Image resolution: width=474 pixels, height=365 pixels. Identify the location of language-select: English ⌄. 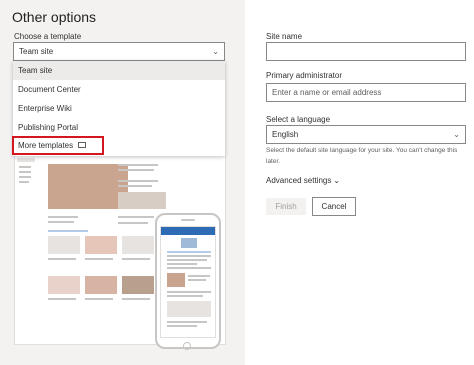
(366, 134).